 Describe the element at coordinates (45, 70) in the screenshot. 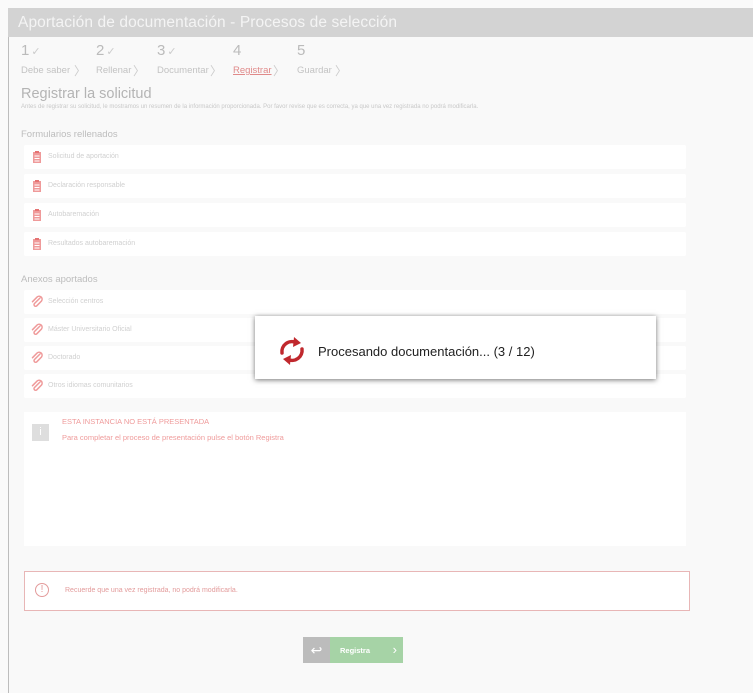

I see `step-1-label: Debe saber` at that location.